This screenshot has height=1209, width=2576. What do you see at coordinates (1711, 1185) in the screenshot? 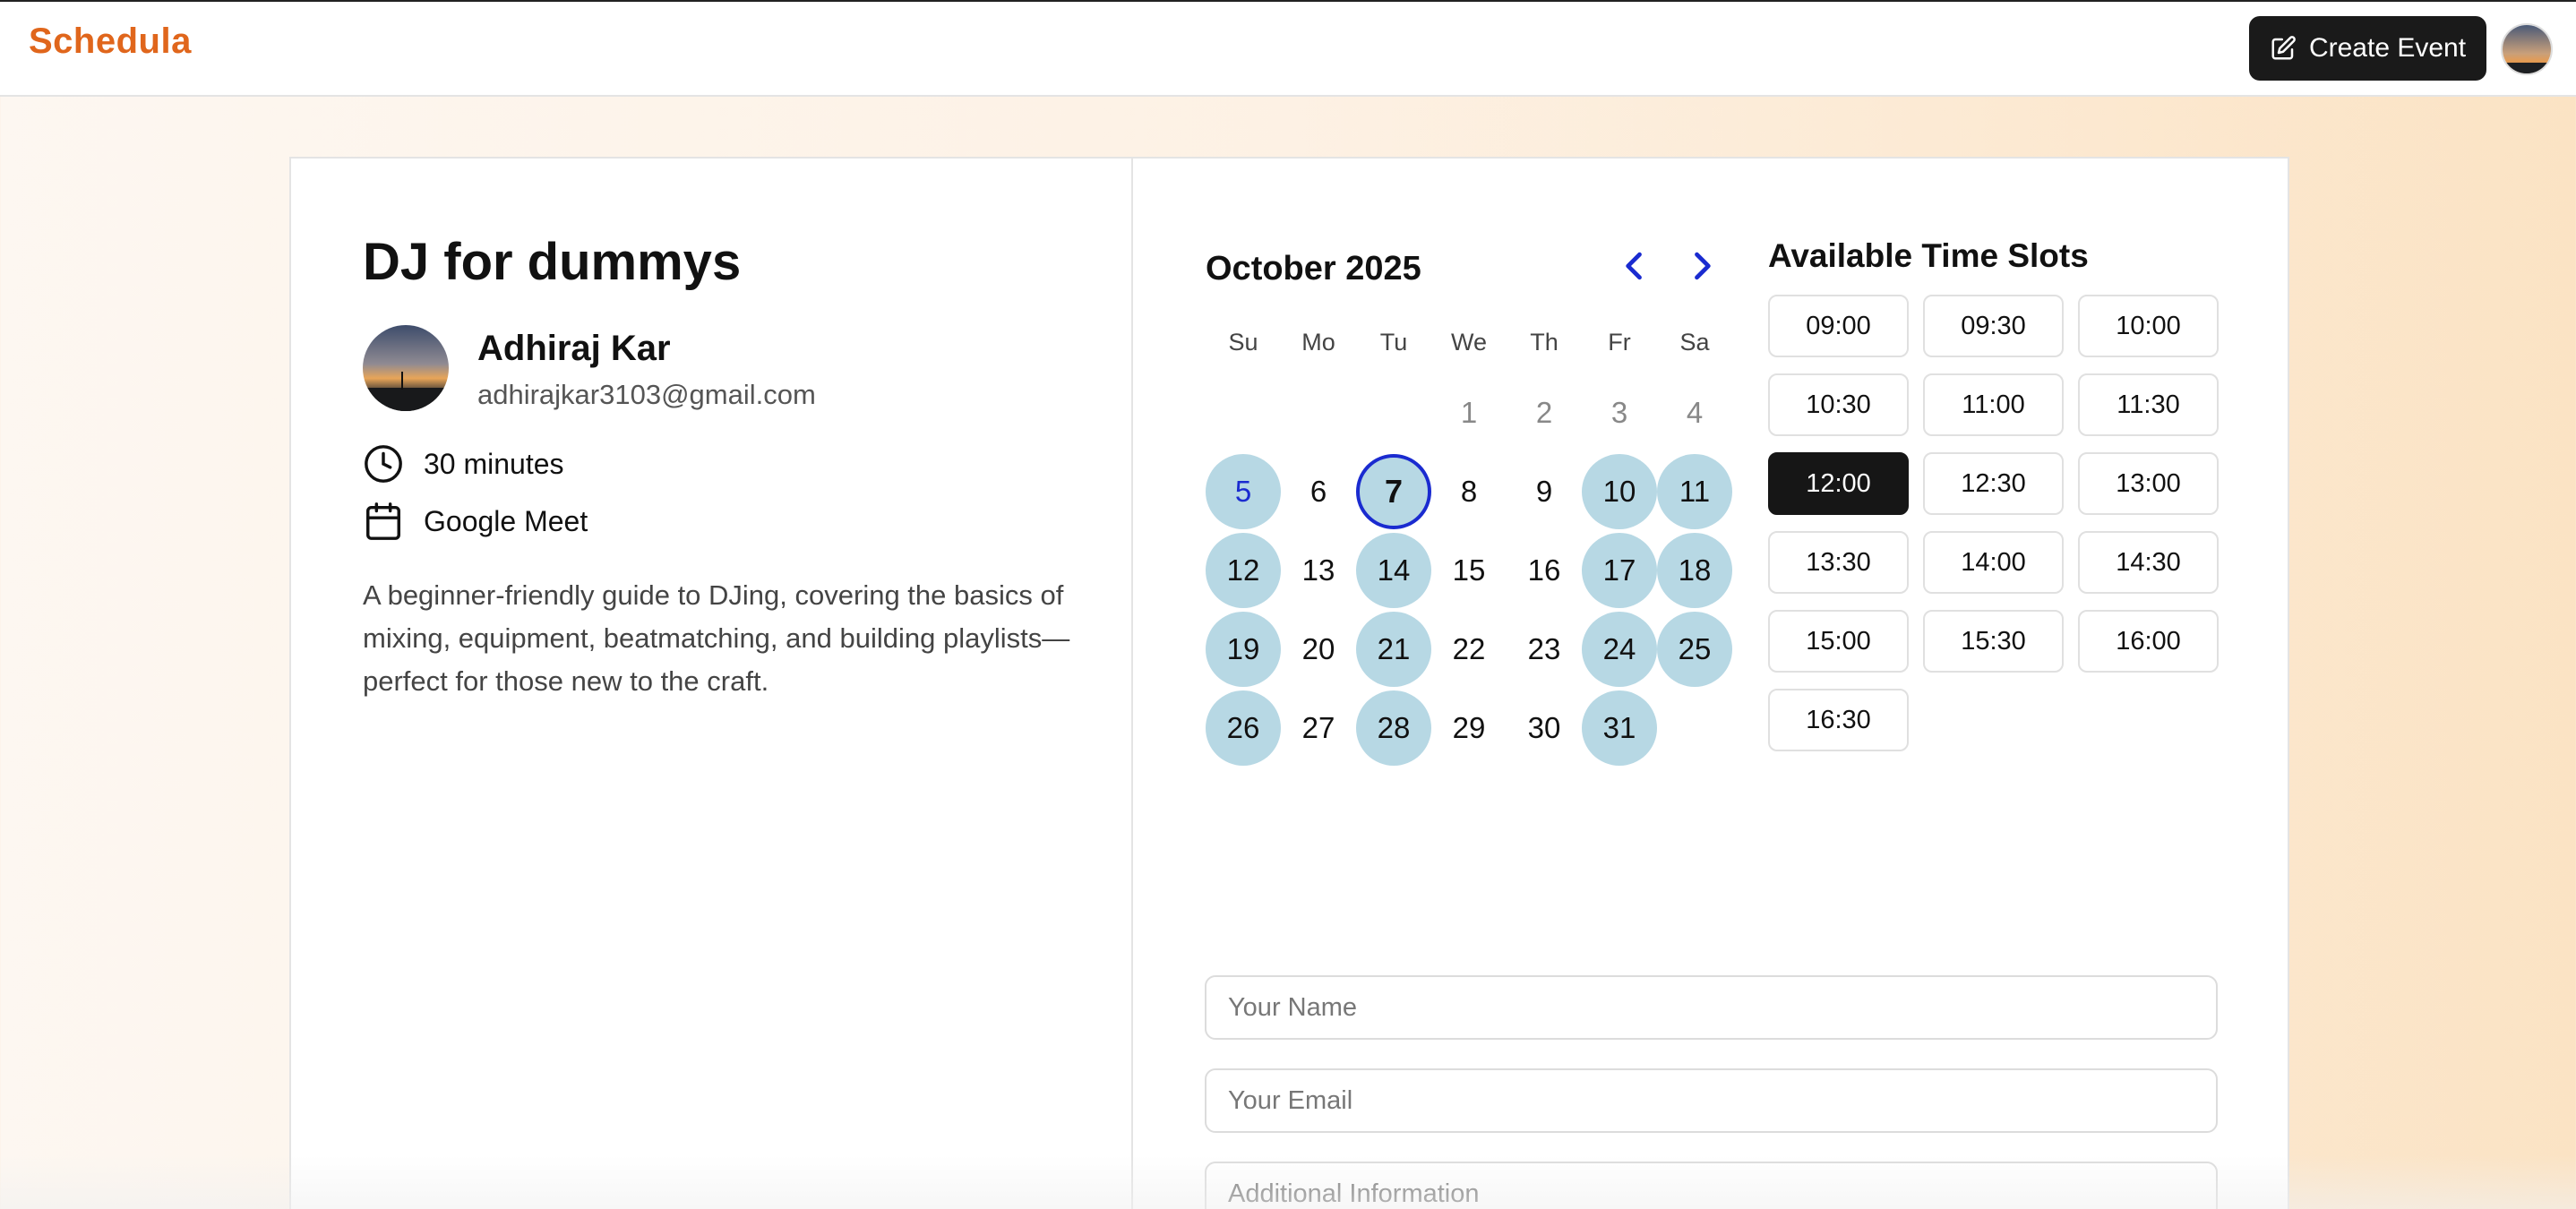
I see `additional-info-field` at bounding box center [1711, 1185].